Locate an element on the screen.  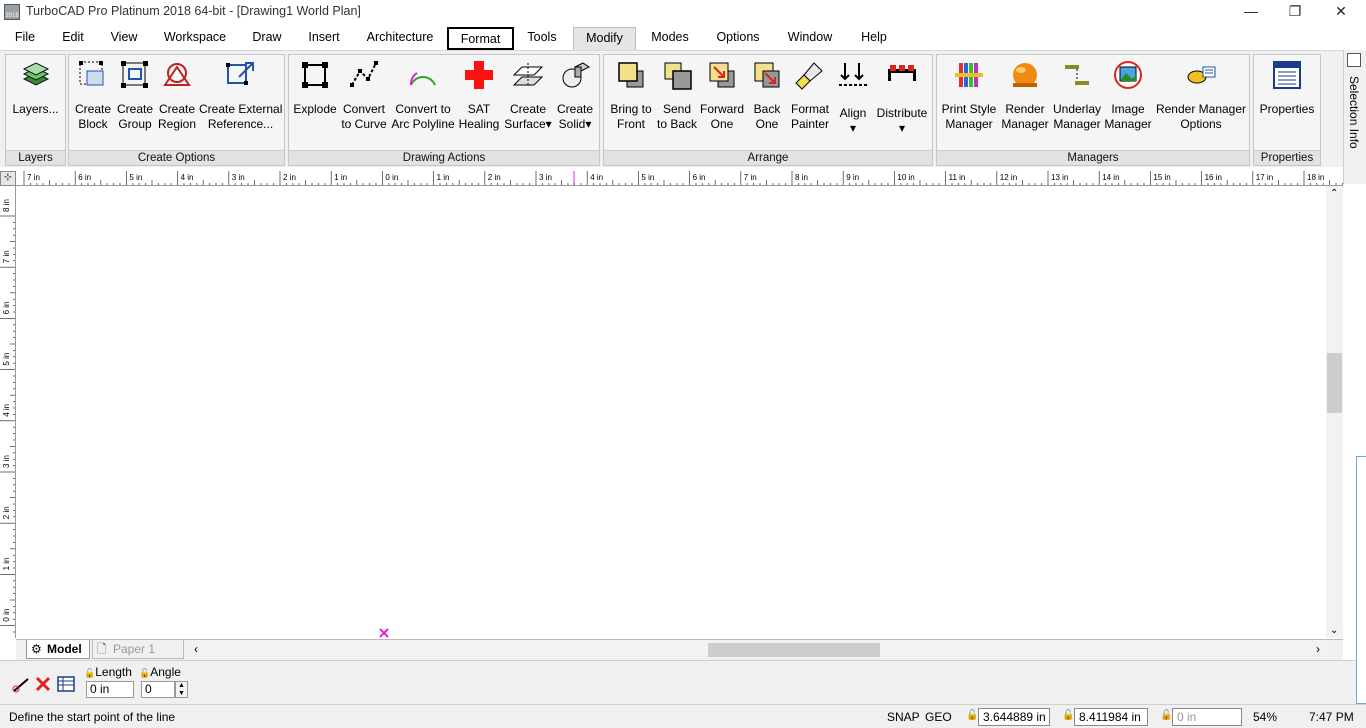
sat-healing-label-line2: Healing is located at coordinates (479, 124).